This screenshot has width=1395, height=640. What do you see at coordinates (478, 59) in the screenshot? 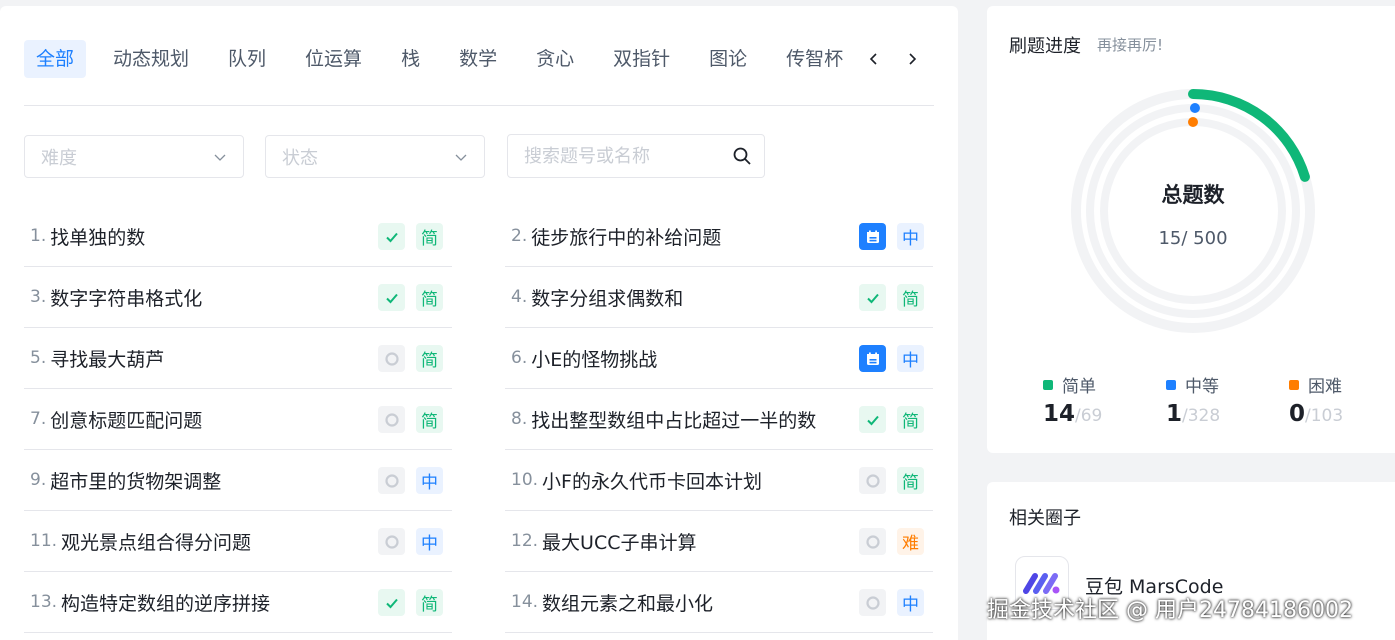
I see `tab-5: 数学` at bounding box center [478, 59].